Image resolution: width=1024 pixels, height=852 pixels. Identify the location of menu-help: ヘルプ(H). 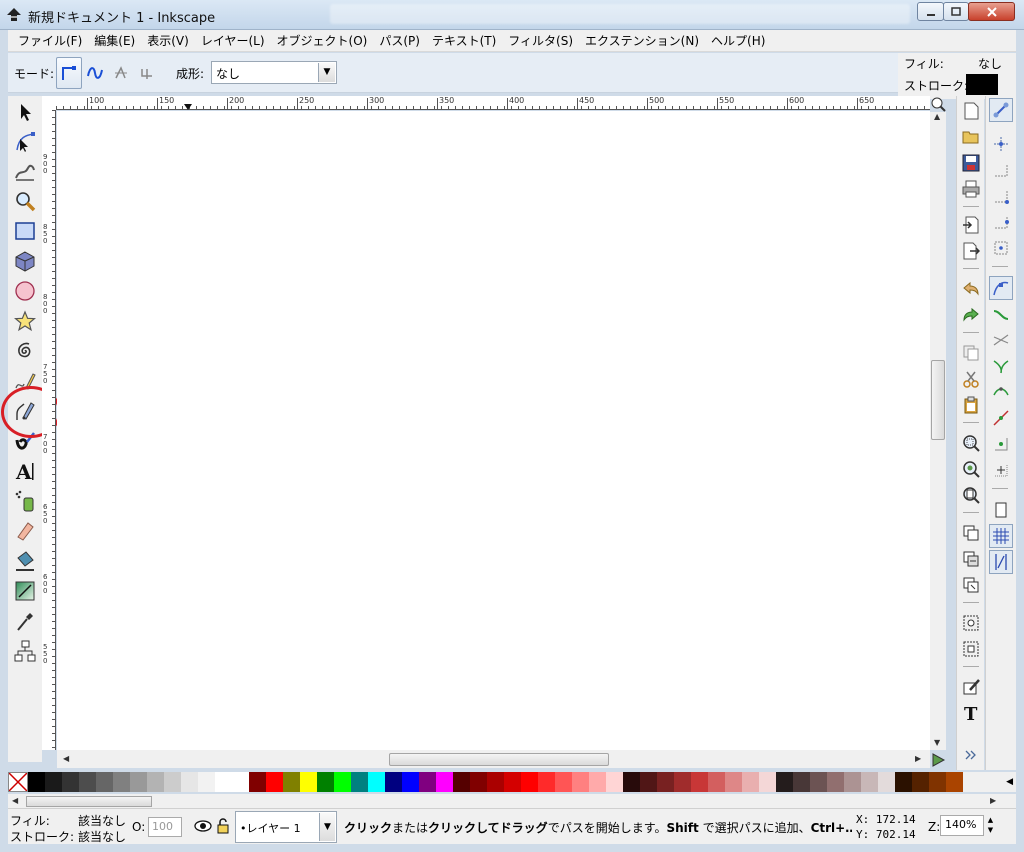
(738, 41).